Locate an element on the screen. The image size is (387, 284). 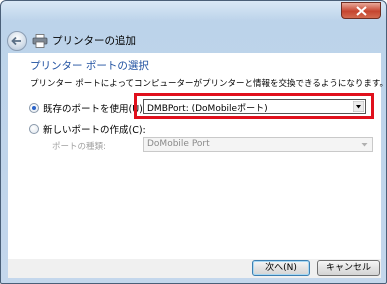
close-icon is located at coordinates (361, 11).